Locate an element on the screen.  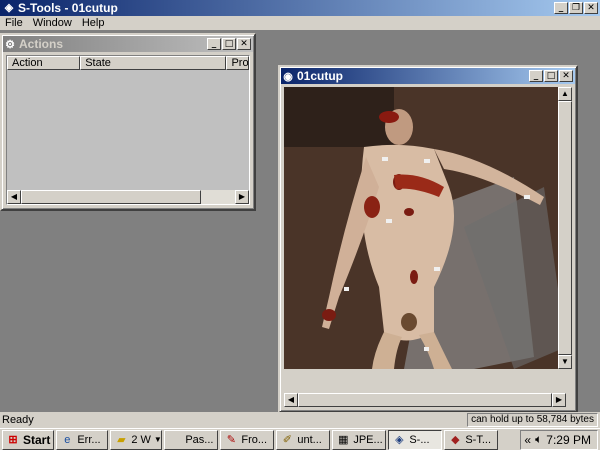
system-tray: « 🔈︎ 7:29 PM is located at coordinates (559, 439).